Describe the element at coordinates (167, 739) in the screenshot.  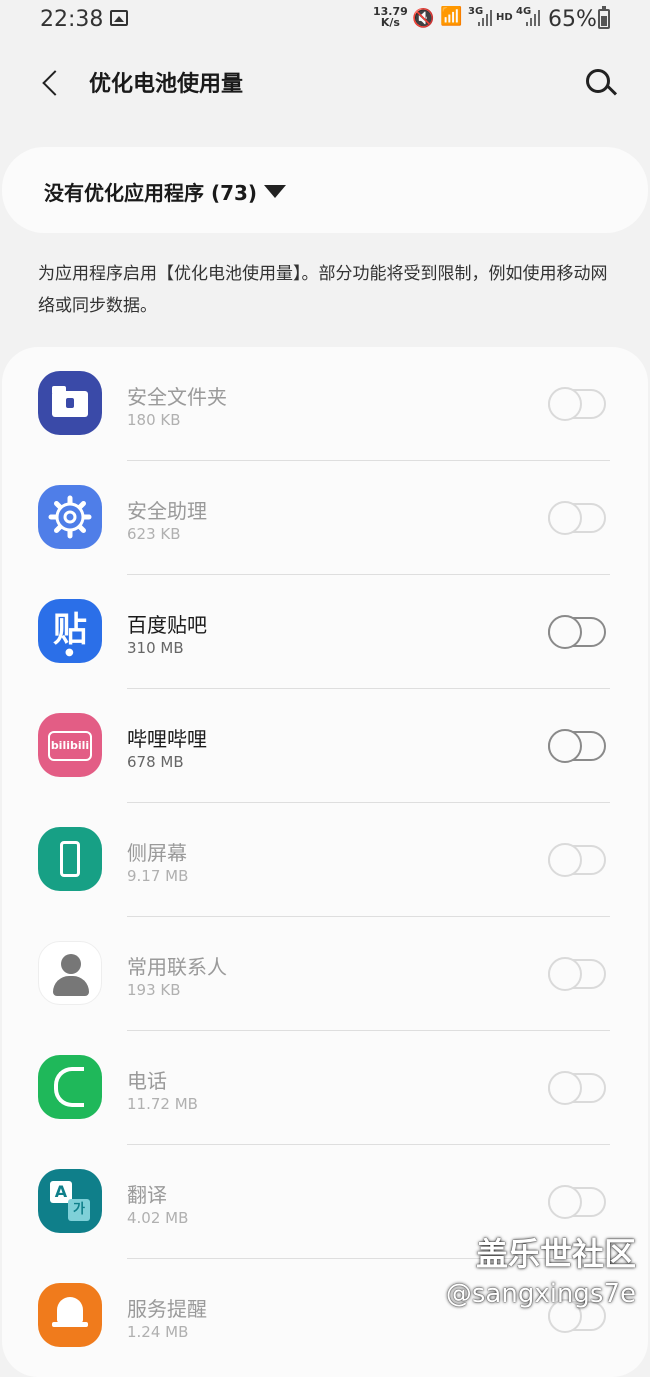
I see `app-name: 哔哩哔哩` at that location.